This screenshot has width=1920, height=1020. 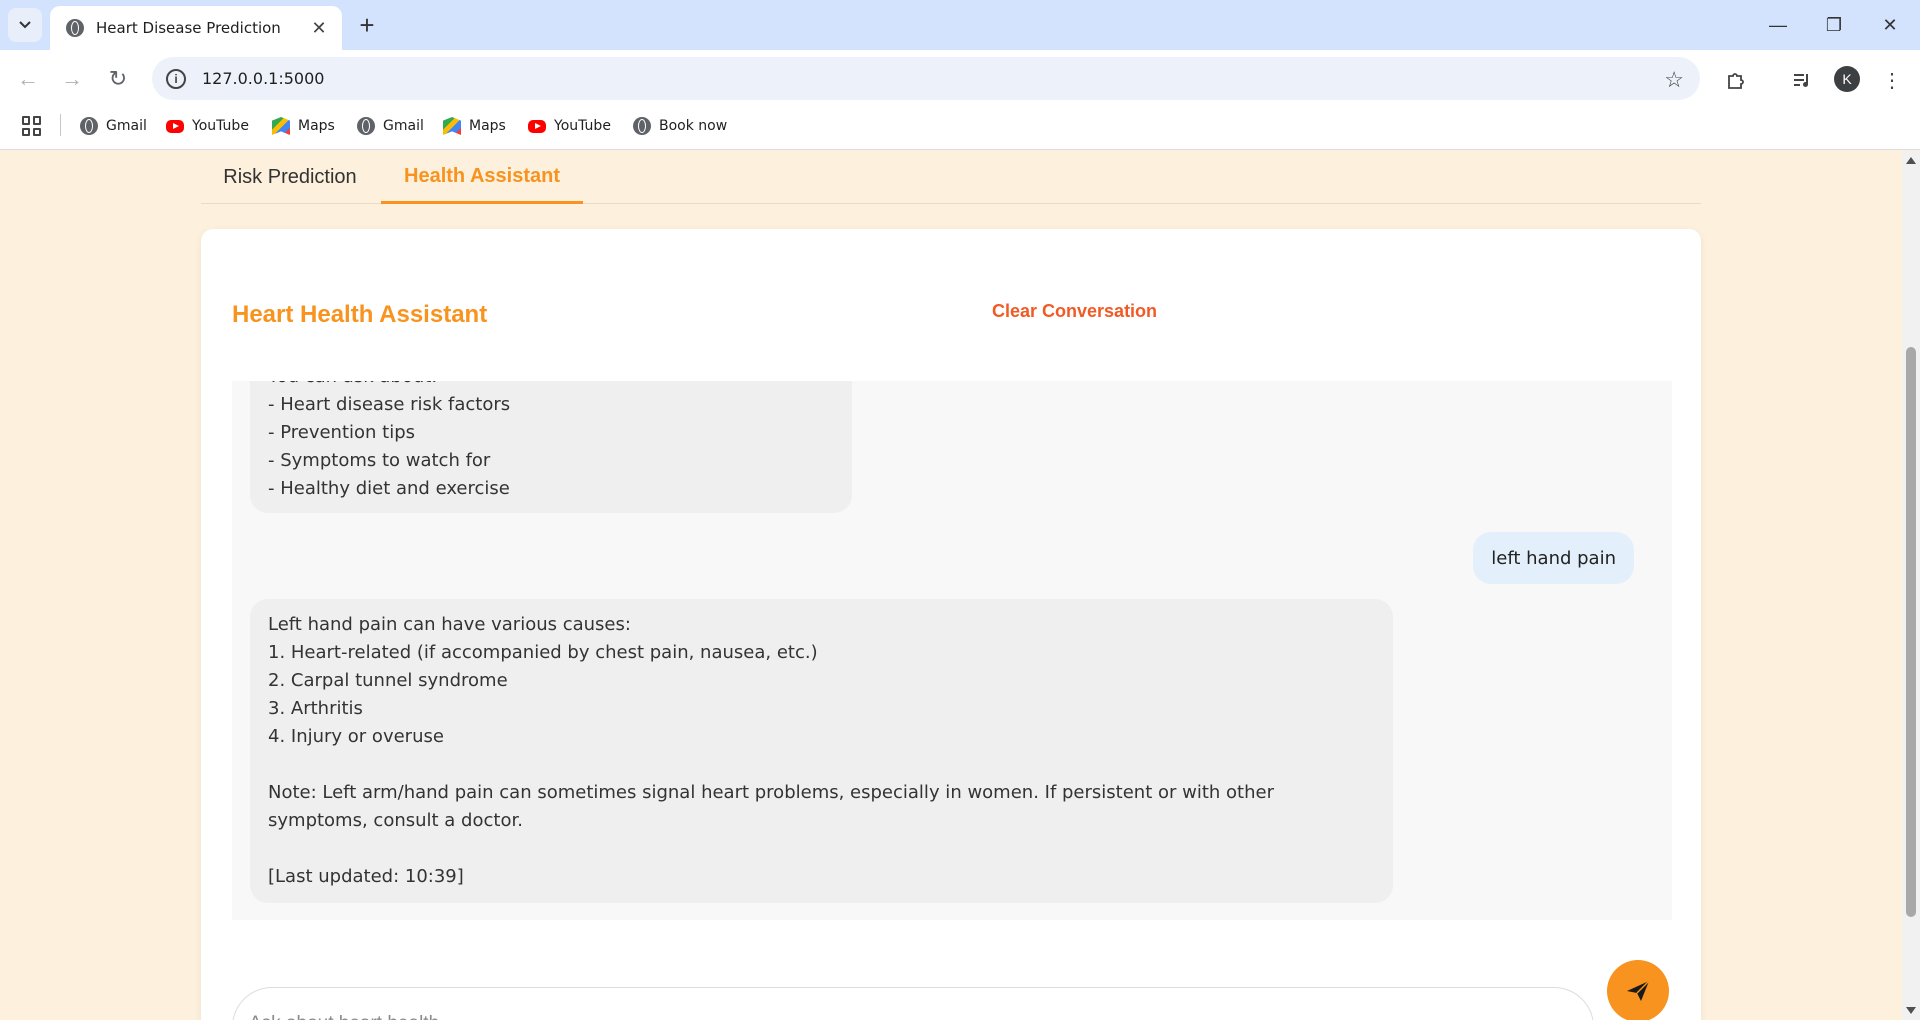 I want to click on bookmark-gmail: Gmail, so click(x=113, y=126).